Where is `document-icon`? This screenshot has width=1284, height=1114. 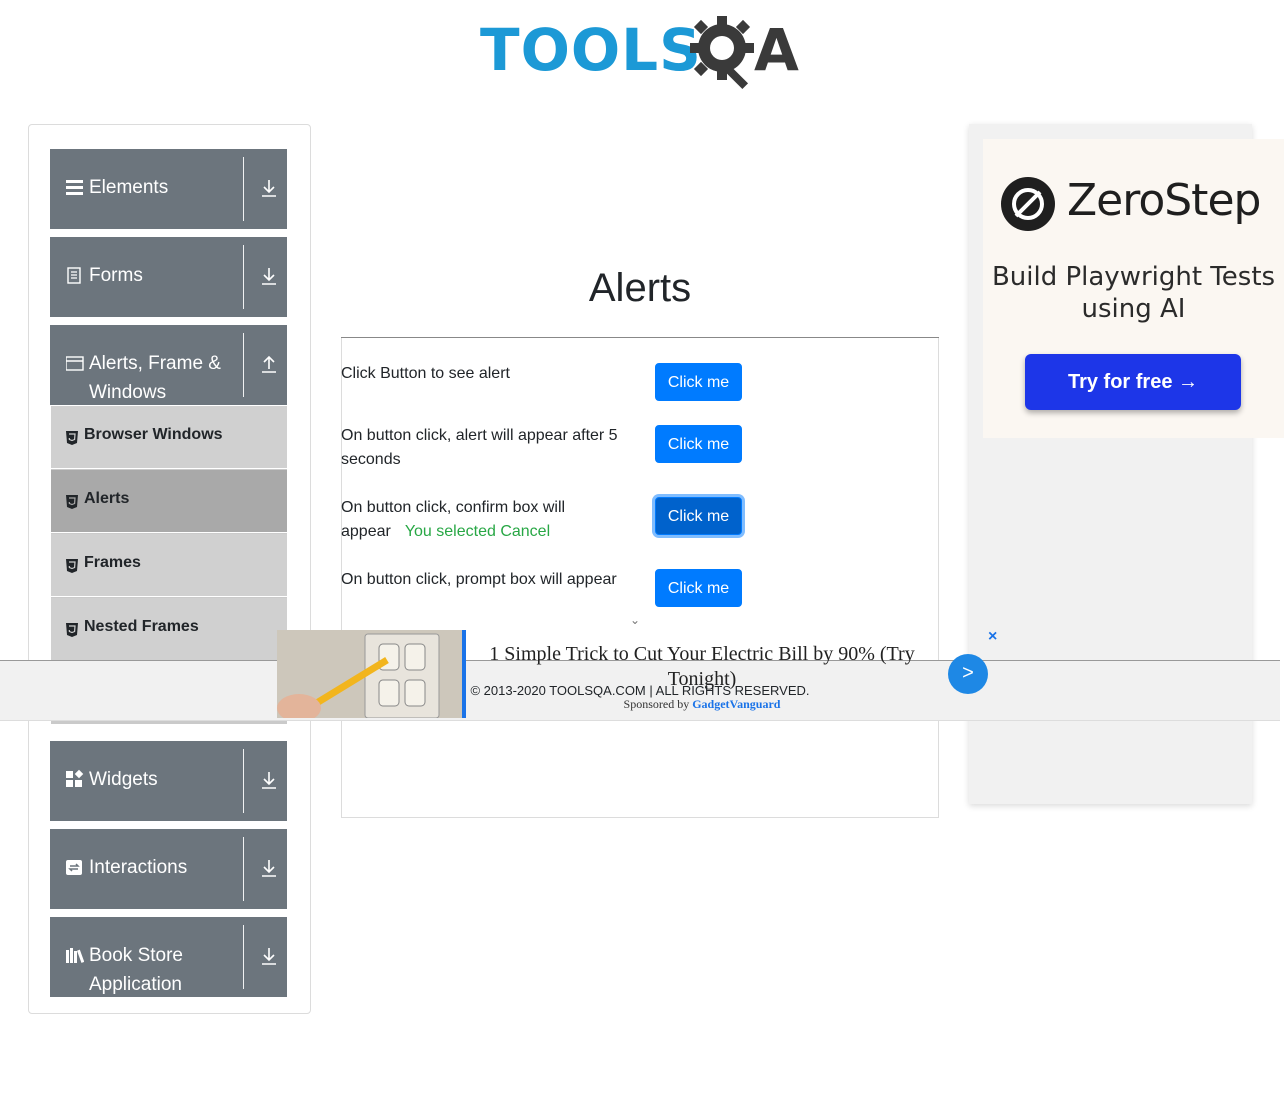 document-icon is located at coordinates (74, 275).